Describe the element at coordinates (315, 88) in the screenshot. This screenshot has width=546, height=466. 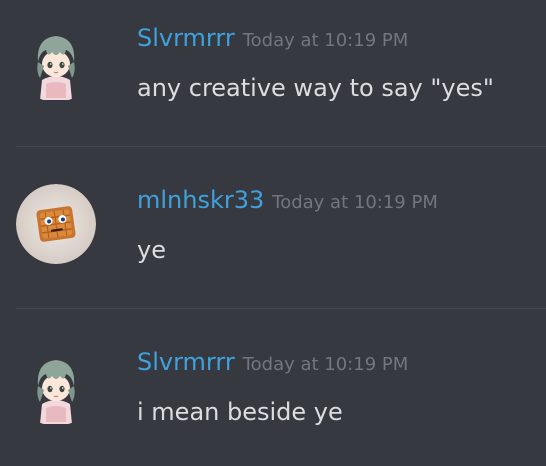
I see `message-text: any creative way to say "yes"` at that location.